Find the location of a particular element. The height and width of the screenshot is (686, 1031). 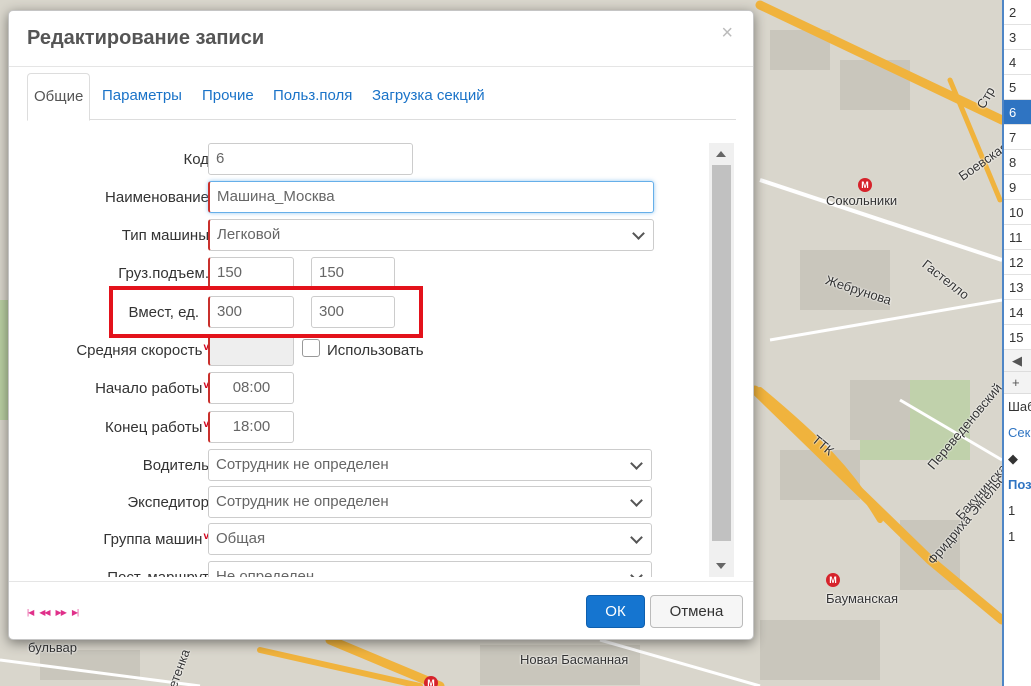

tag-icon: ◆ is located at coordinates (1017, 459).